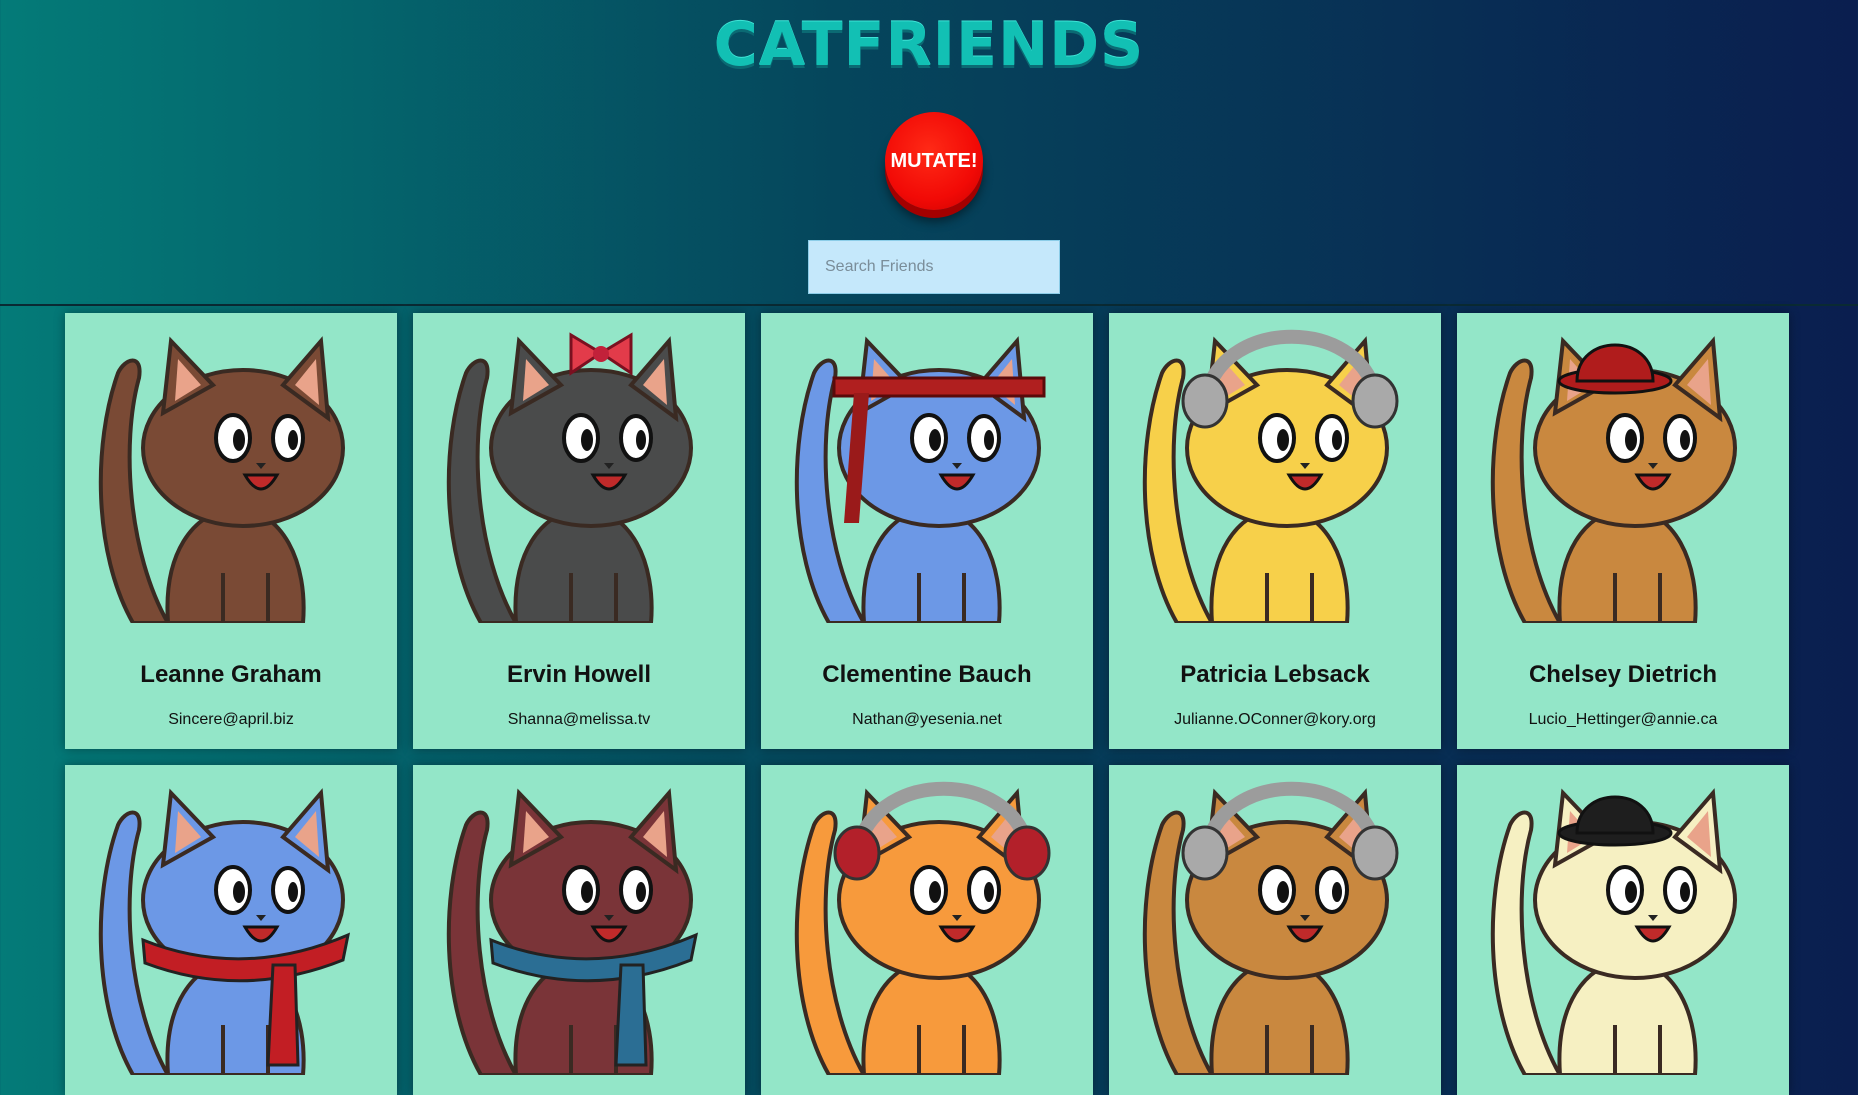 This screenshot has height=1095, width=1858. What do you see at coordinates (934, 267) in the screenshot?
I see `search-input` at bounding box center [934, 267].